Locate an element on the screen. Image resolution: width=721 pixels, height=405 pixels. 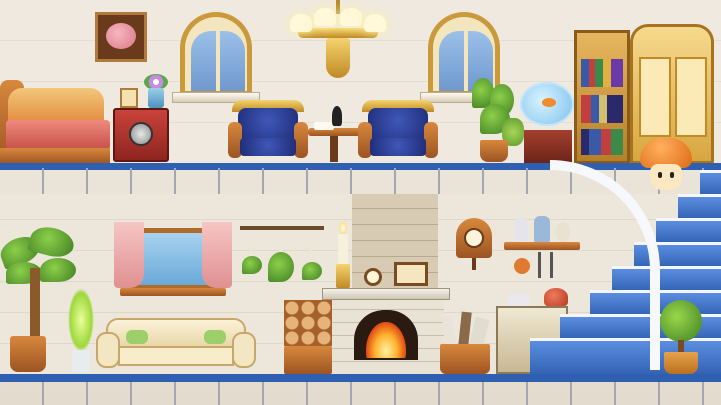
blue-armchair-left is located at coordinates (268, 132).